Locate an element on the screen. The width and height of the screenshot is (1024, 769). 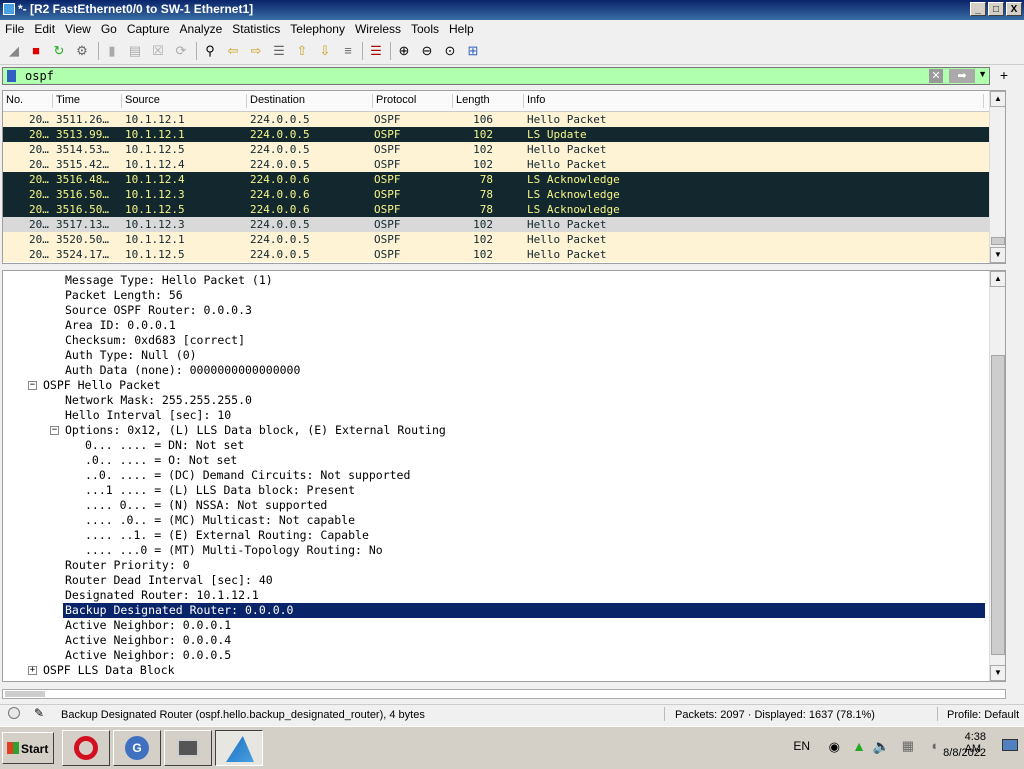
detail-line: Auth Data (none): 0000000000000000 is located at coordinates (182, 370).